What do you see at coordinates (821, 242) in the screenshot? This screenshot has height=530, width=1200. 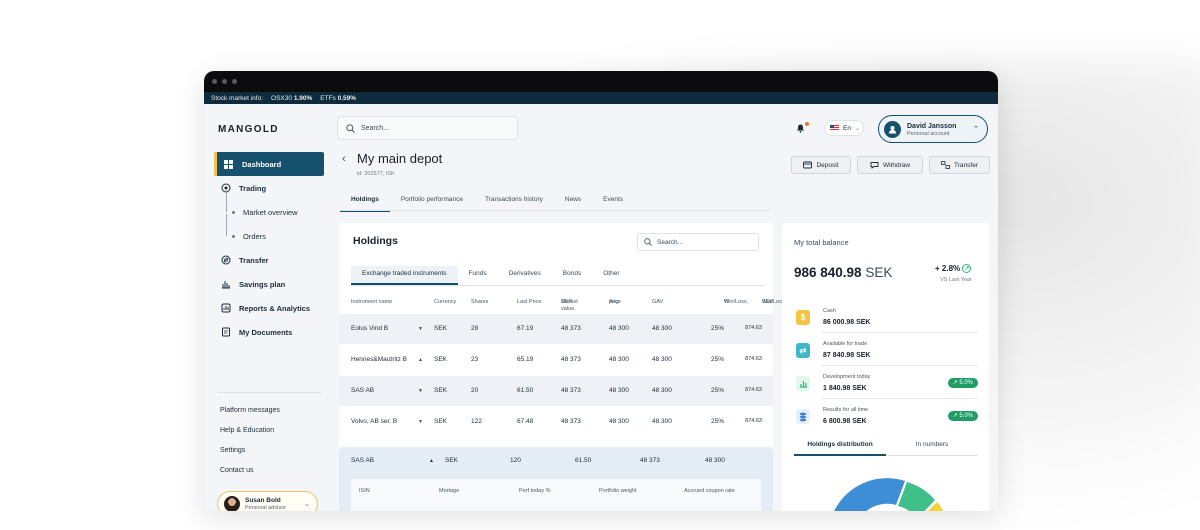 I see `balance-title: My total balance` at bounding box center [821, 242].